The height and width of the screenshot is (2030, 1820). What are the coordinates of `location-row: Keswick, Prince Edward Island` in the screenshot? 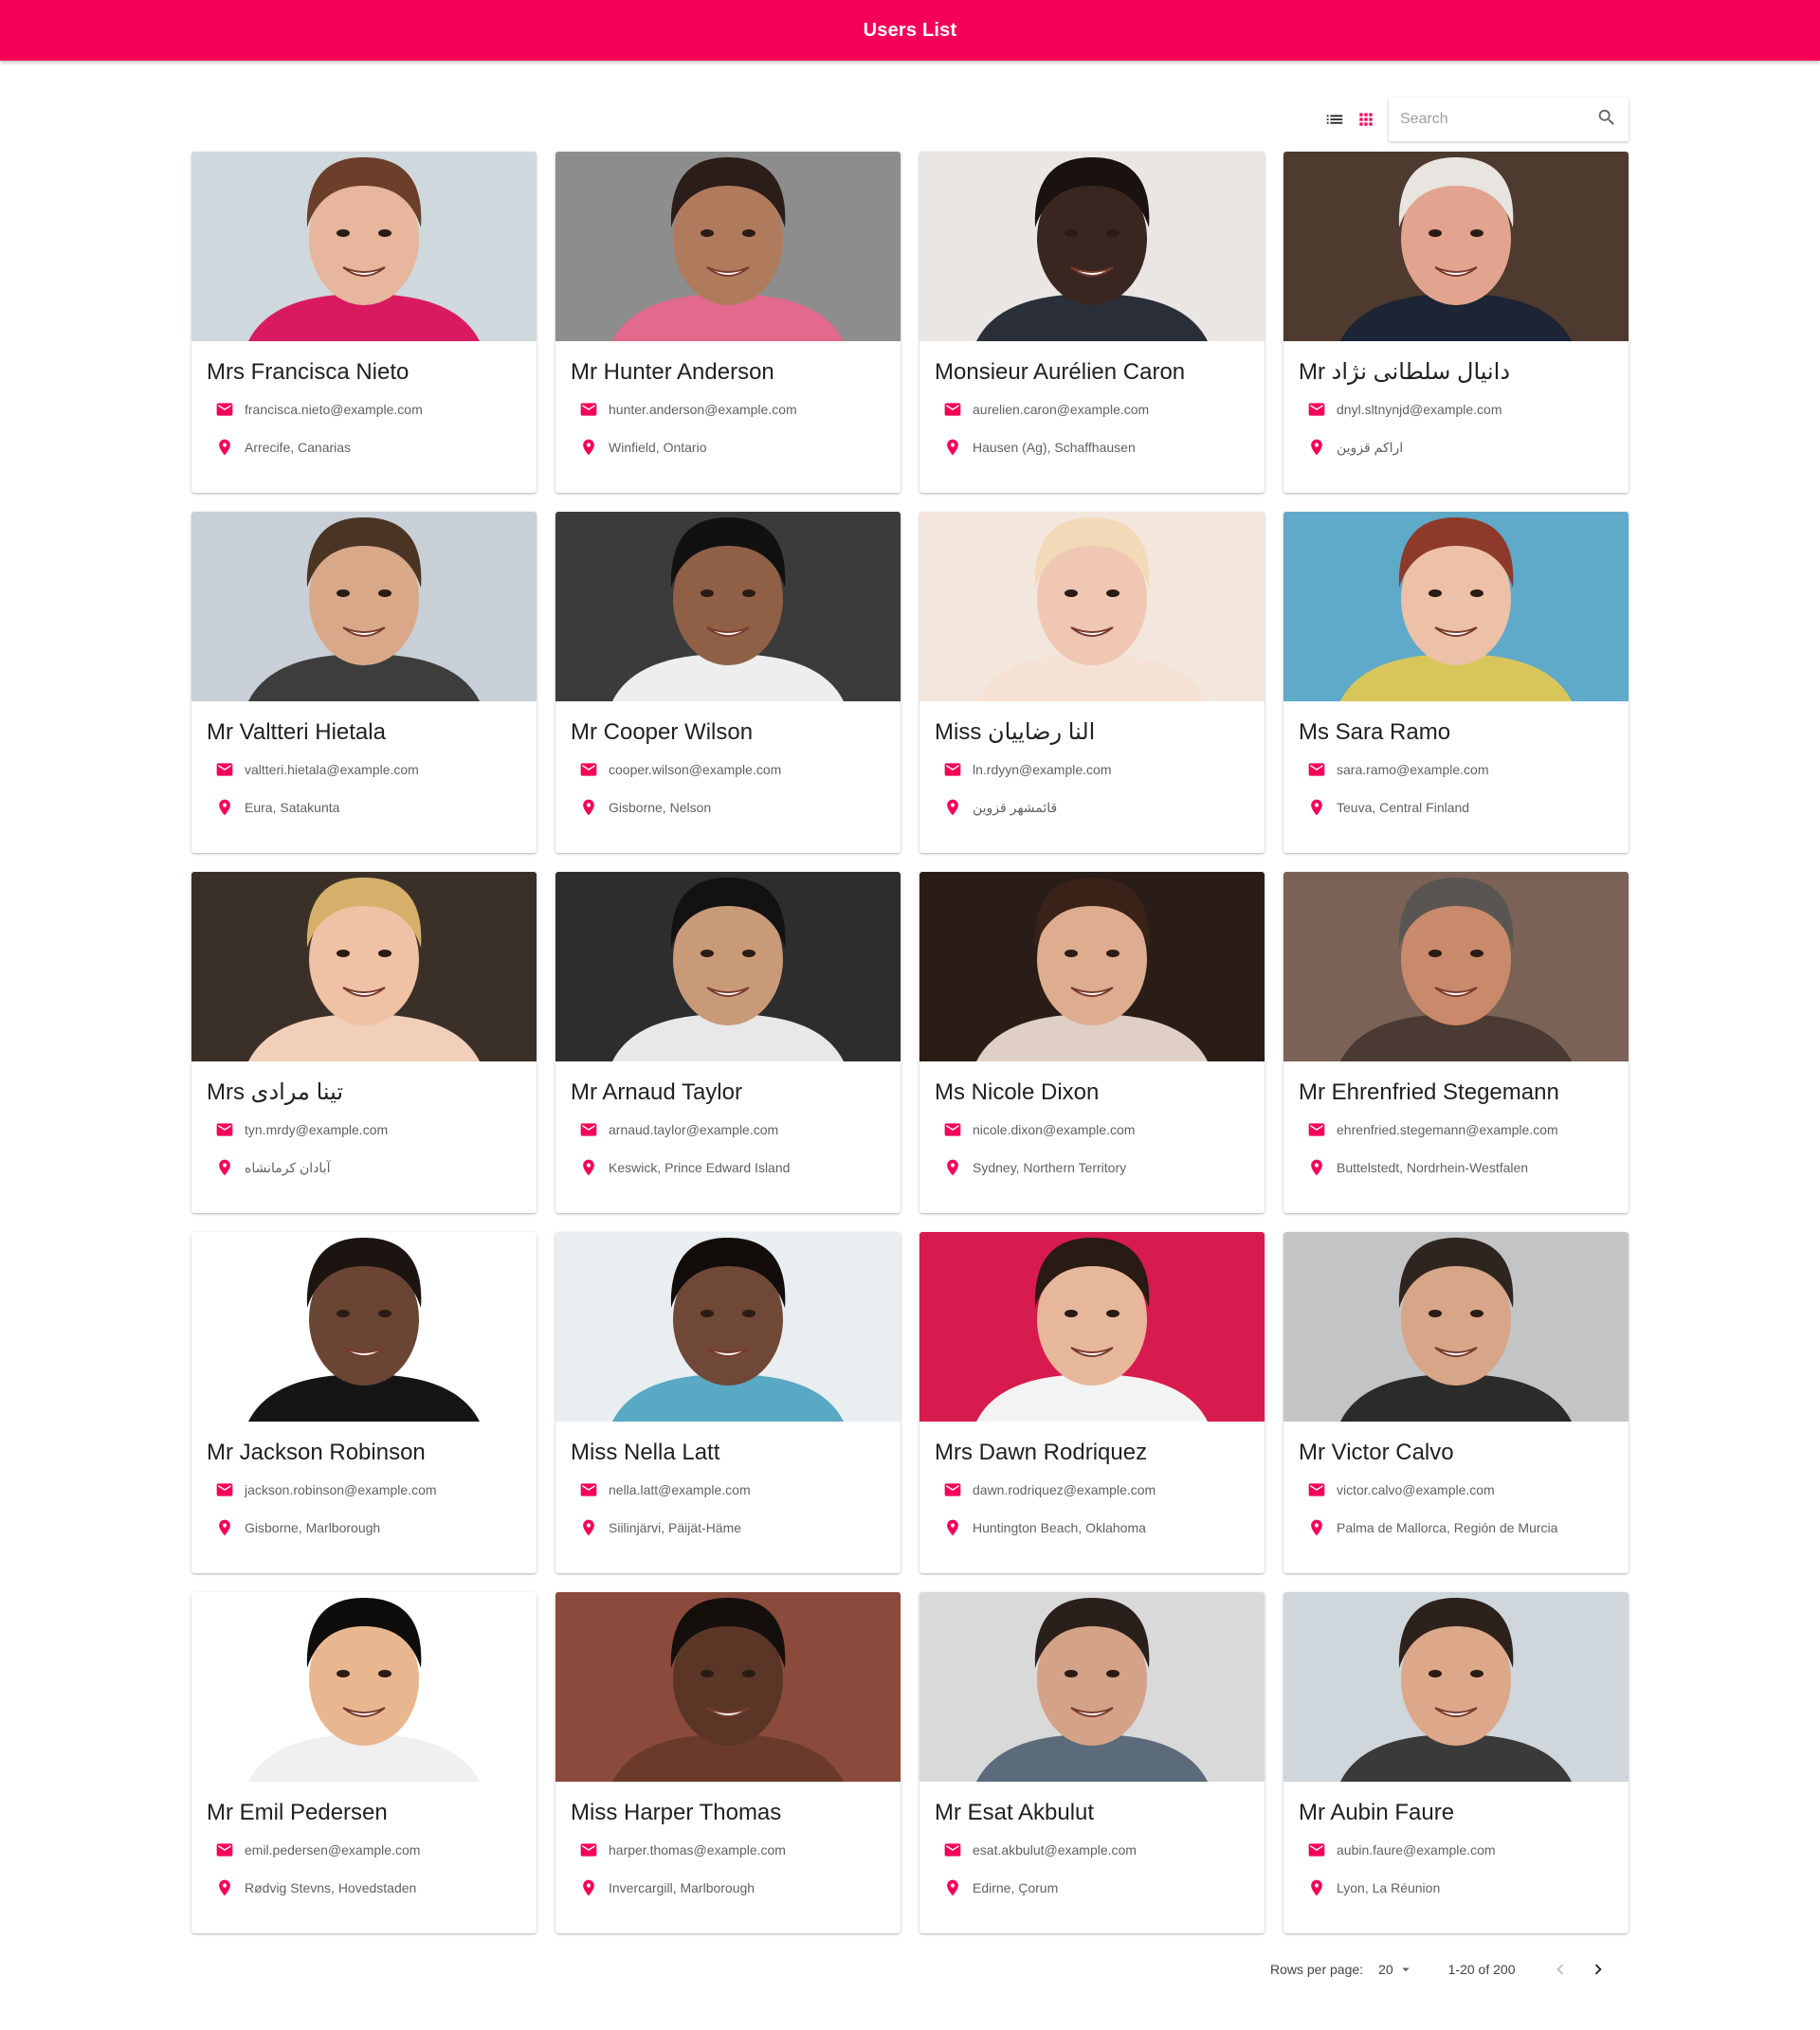 It's located at (728, 1167).